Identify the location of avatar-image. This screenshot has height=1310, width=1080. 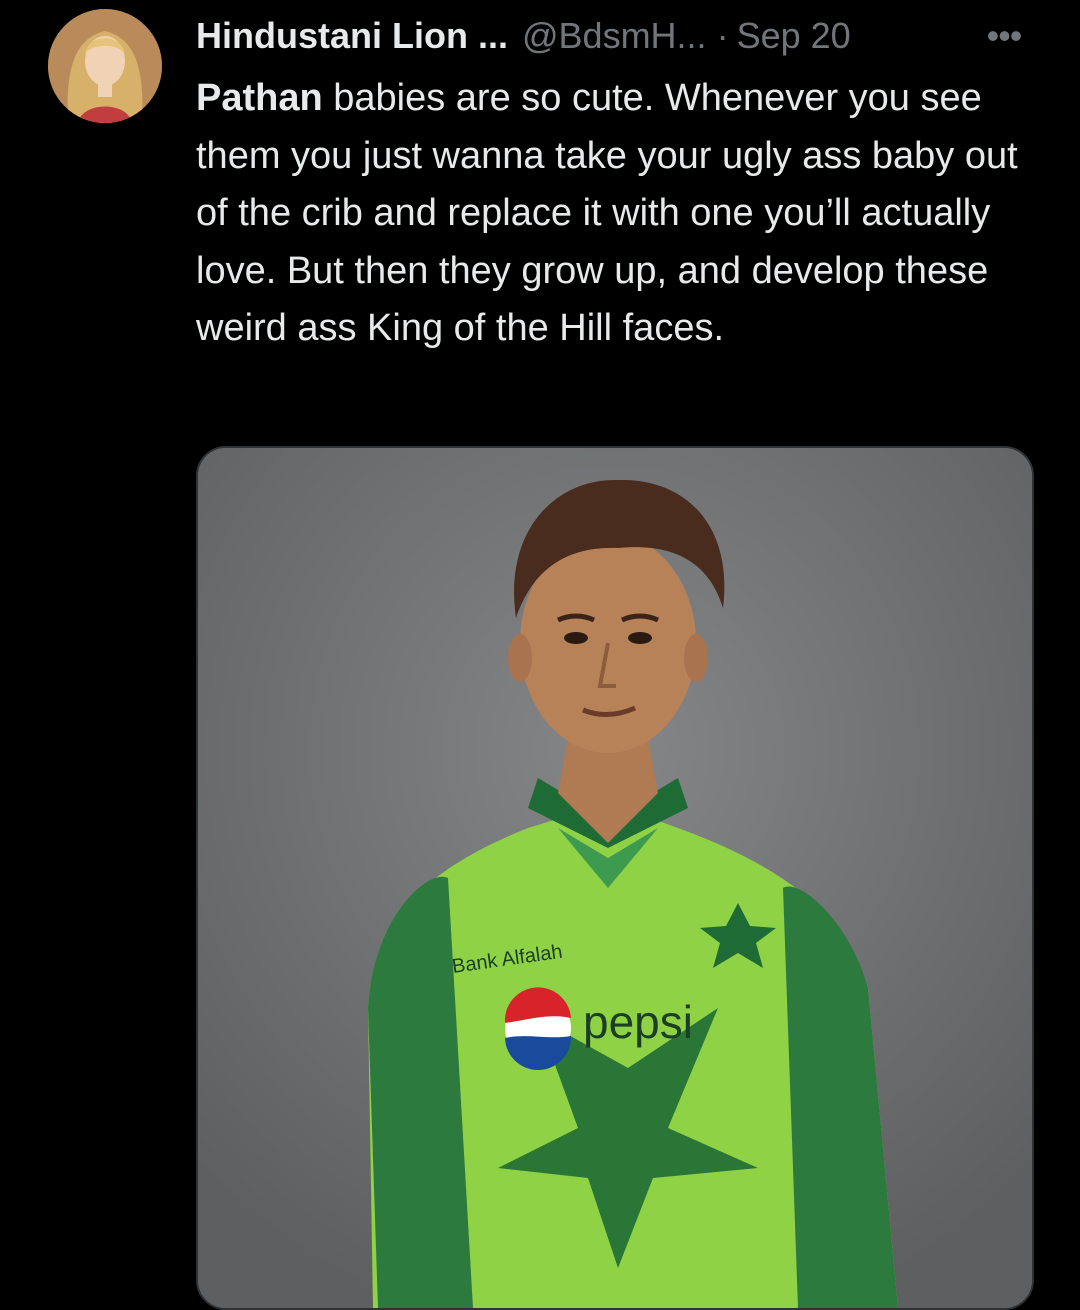
(105, 66).